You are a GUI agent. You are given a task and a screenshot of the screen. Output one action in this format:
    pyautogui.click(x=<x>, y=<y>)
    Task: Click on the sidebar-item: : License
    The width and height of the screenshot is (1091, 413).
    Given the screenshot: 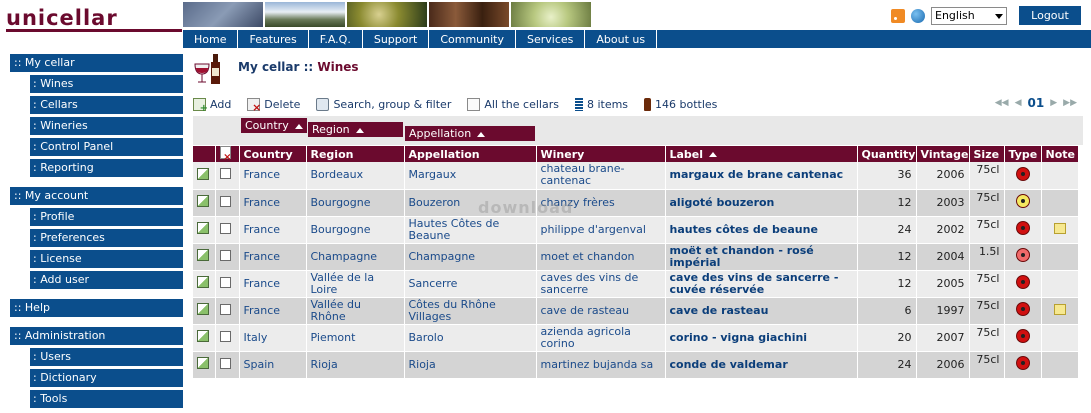 What is the action you would take?
    pyautogui.click(x=106, y=259)
    